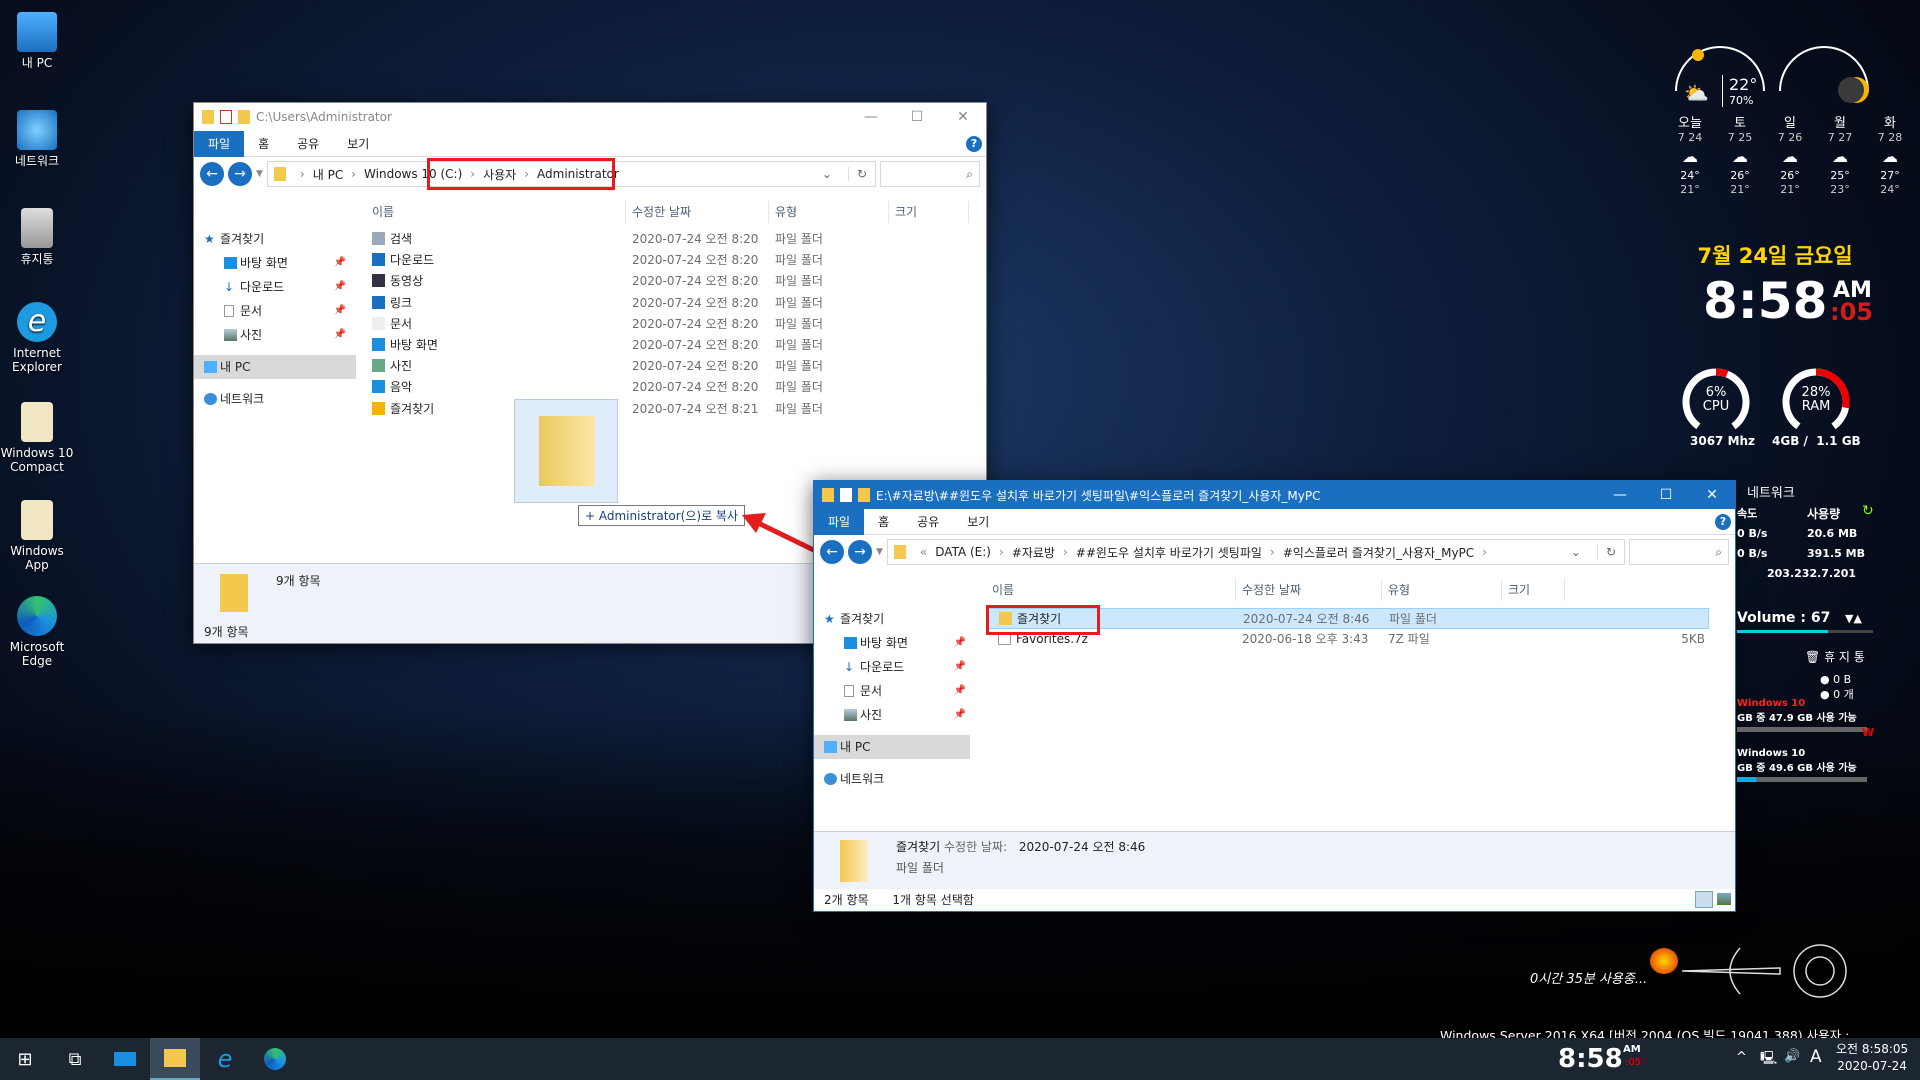 This screenshot has width=1920, height=1080. I want to click on forecast-day: 일7 26 ☁ 26° 21°, so click(1790, 157).